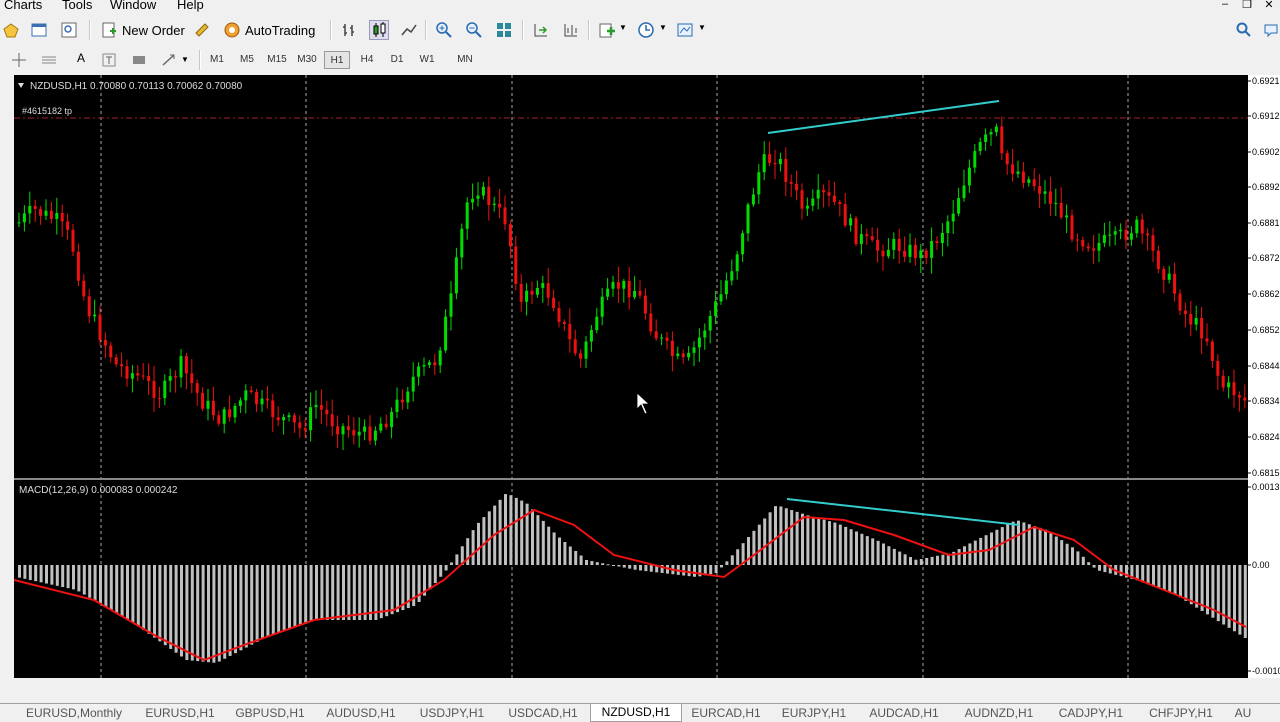 This screenshot has height=722, width=1280. Describe the element at coordinates (1243, 713) in the screenshot. I see `tab-au: AU` at that location.